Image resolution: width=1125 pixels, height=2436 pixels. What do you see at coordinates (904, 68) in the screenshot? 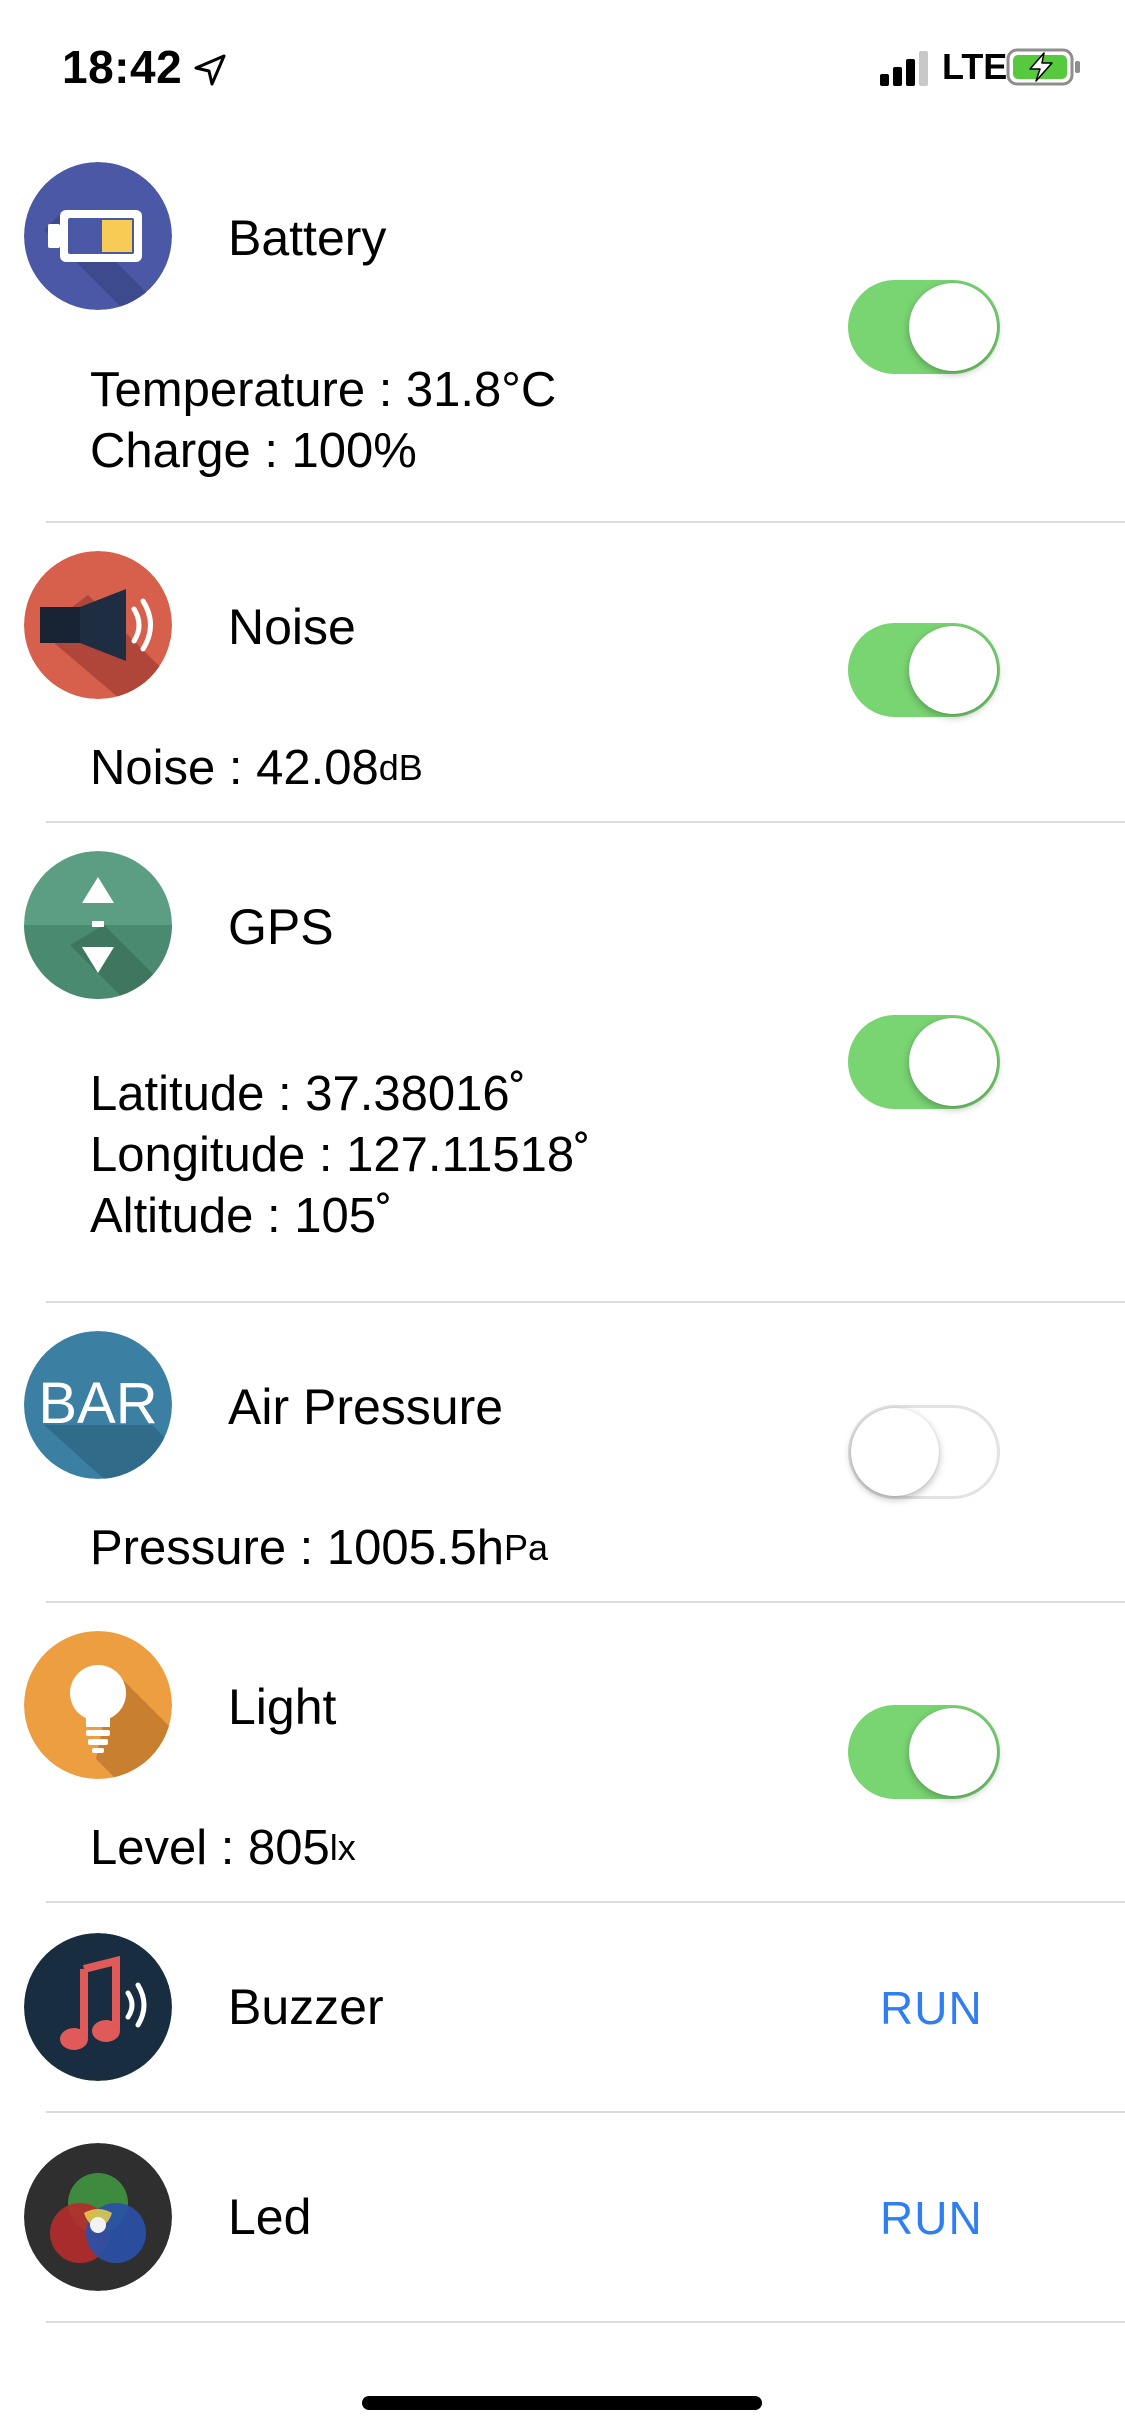
I see `signal-bars-icon` at bounding box center [904, 68].